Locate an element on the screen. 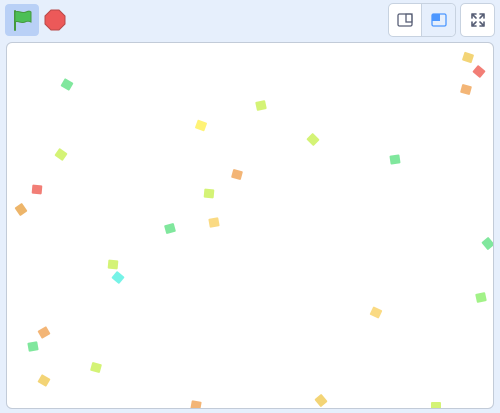 Image resolution: width=500 pixels, height=413 pixels. small-stage-icon is located at coordinates (405, 20).